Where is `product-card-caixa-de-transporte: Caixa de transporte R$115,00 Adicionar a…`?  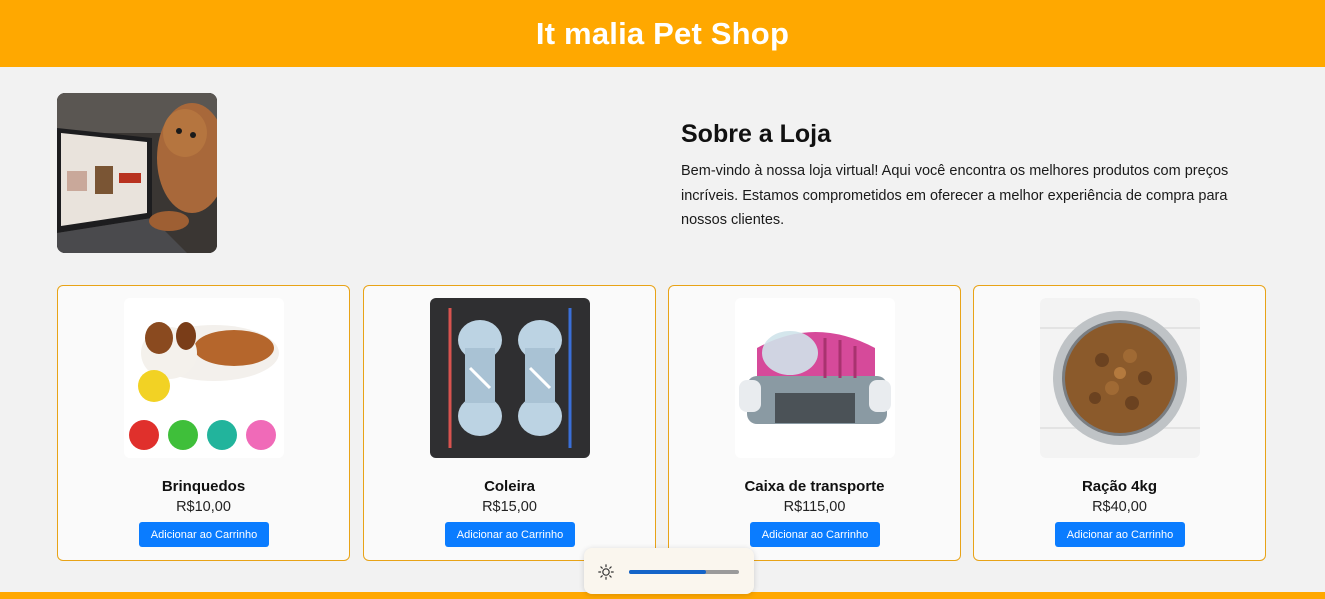 product-card-caixa-de-transporte: Caixa de transporte R$115,00 Adicionar a… is located at coordinates (814, 423).